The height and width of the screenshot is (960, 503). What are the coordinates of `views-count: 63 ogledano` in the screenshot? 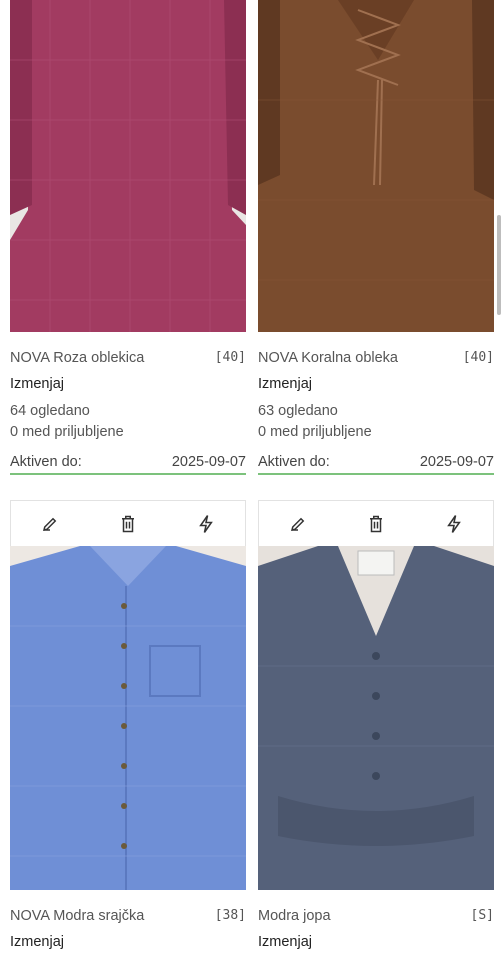 It's located at (298, 411).